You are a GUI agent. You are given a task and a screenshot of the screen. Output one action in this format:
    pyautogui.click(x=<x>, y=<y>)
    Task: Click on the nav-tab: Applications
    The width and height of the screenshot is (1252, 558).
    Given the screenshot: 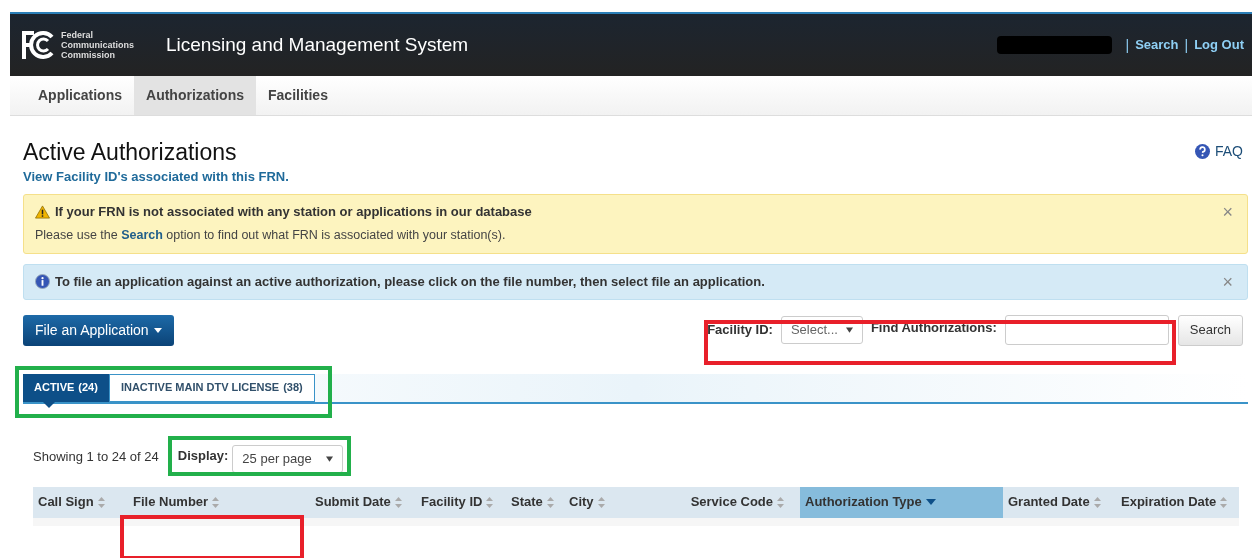 What is the action you would take?
    pyautogui.click(x=80, y=95)
    